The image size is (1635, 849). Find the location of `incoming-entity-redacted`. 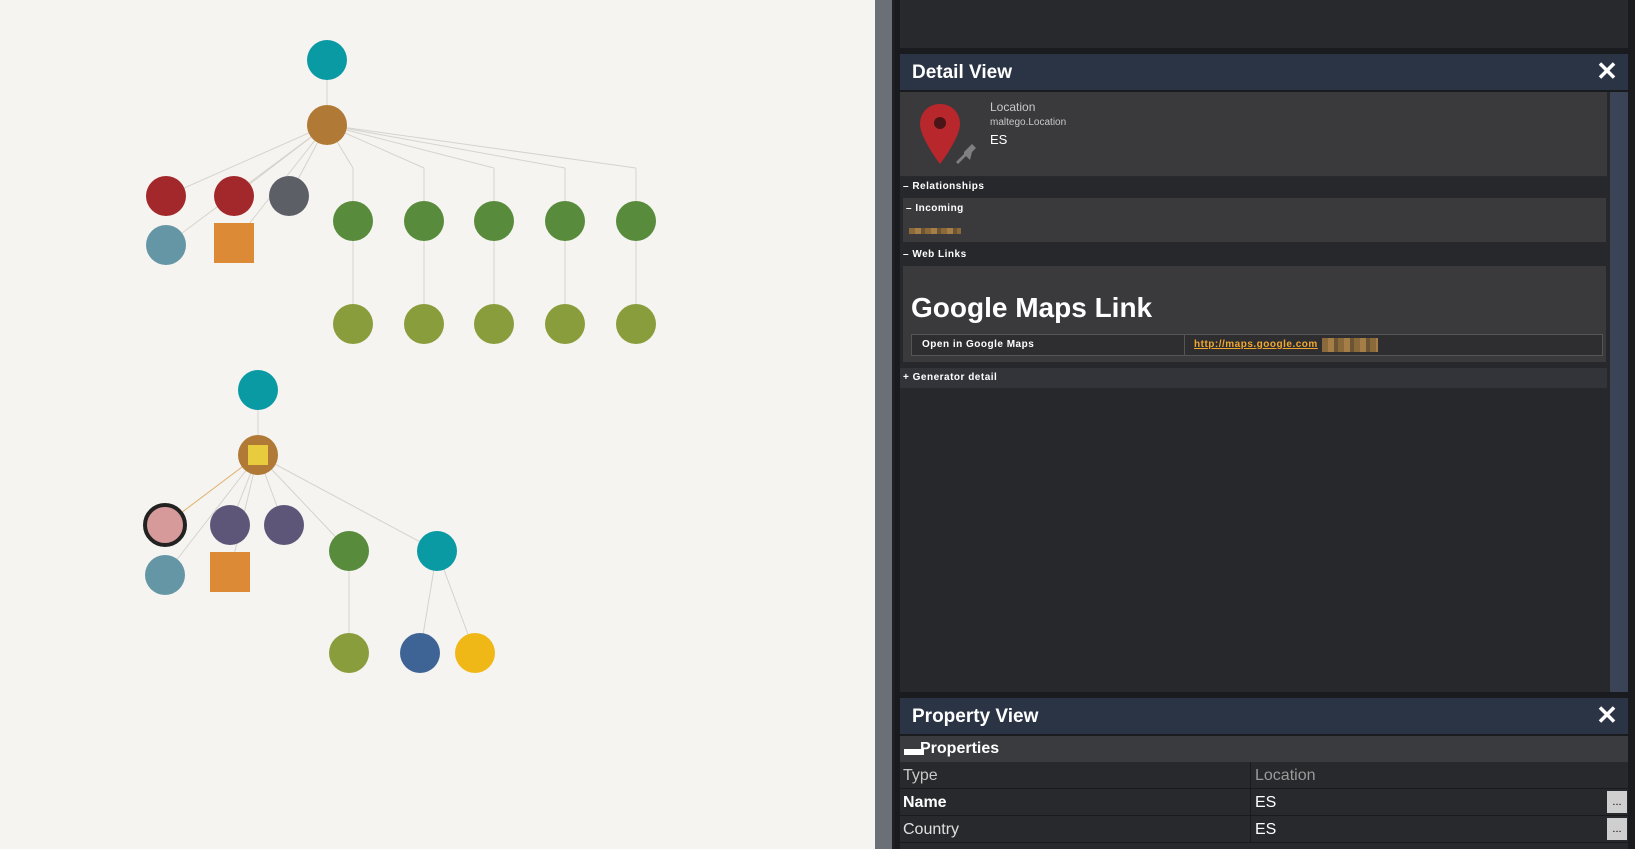

incoming-entity-redacted is located at coordinates (935, 231).